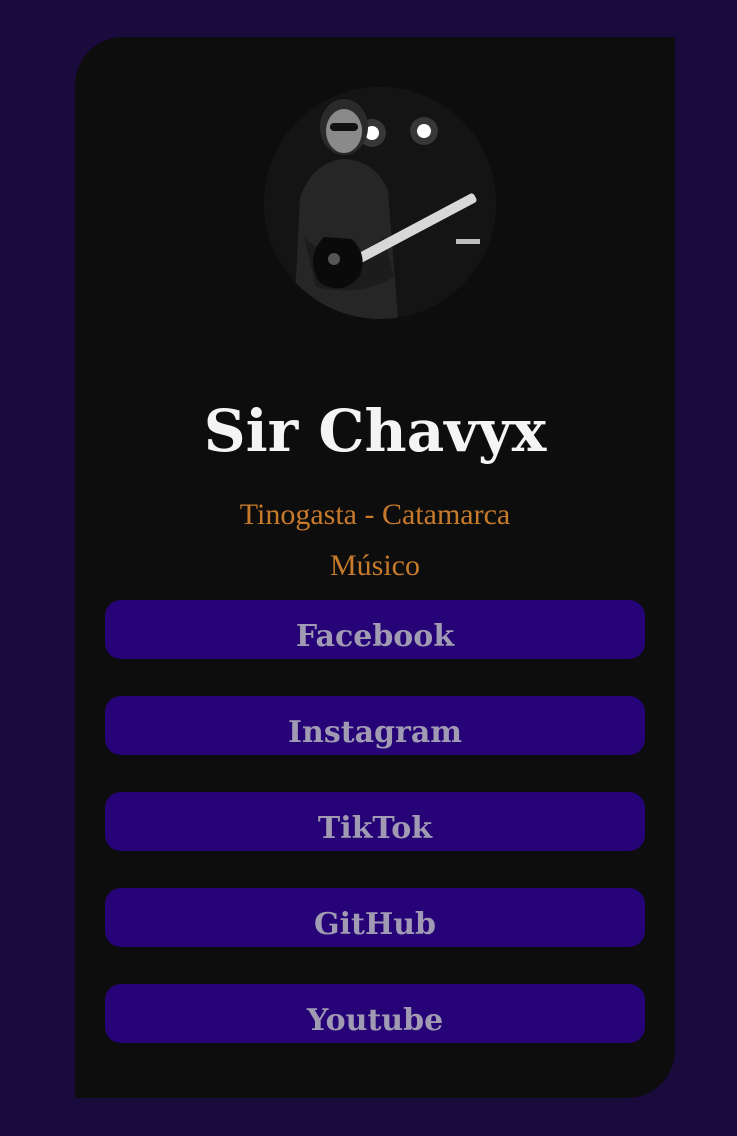  What do you see at coordinates (375, 725) in the screenshot?
I see `instagram-button: Instagram` at bounding box center [375, 725].